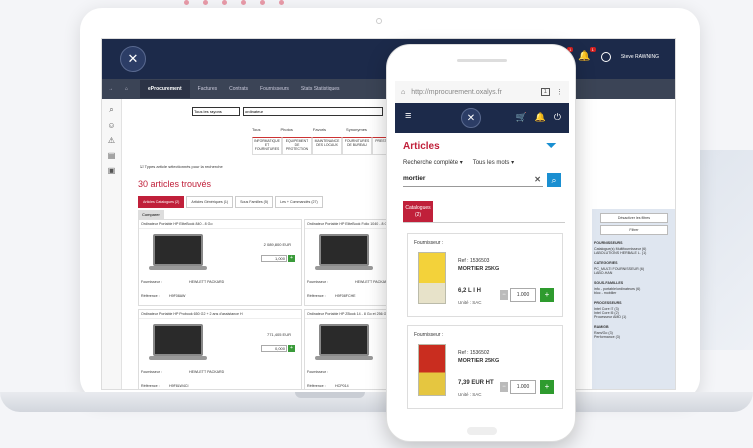 This screenshot has width=753, height=448. What do you see at coordinates (256, 129) in the screenshot?
I see `tab-tous: Tous` at bounding box center [256, 129].